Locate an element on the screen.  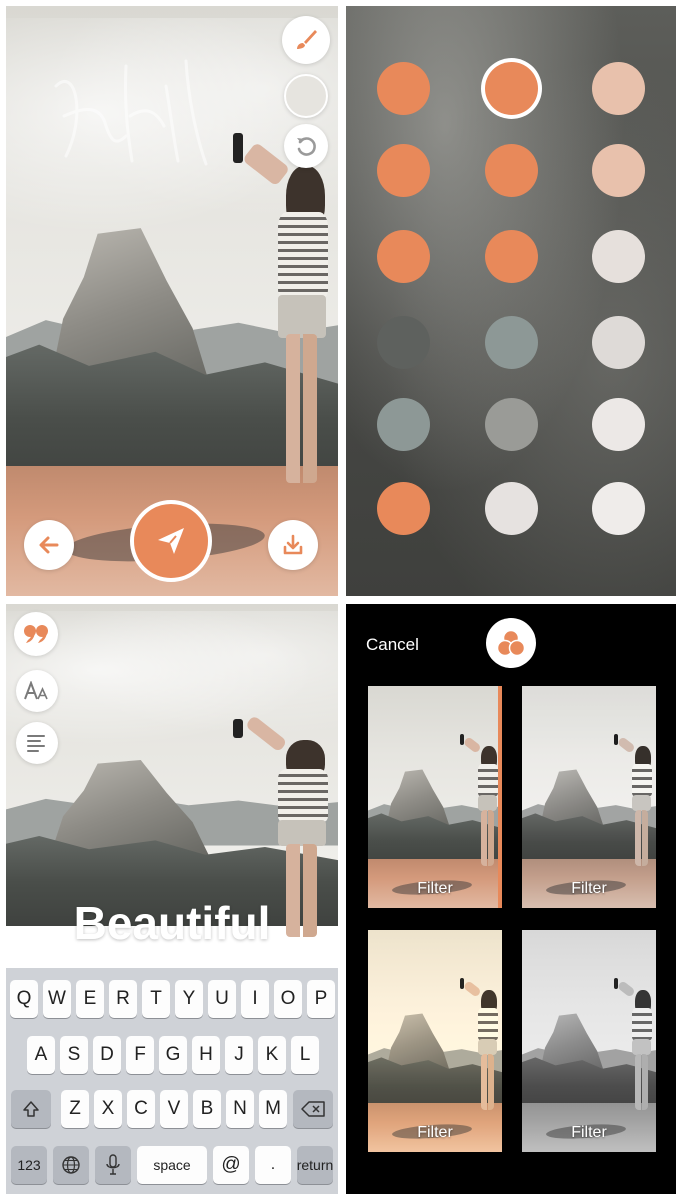
shift-icon is located at coordinates (31, 1109).